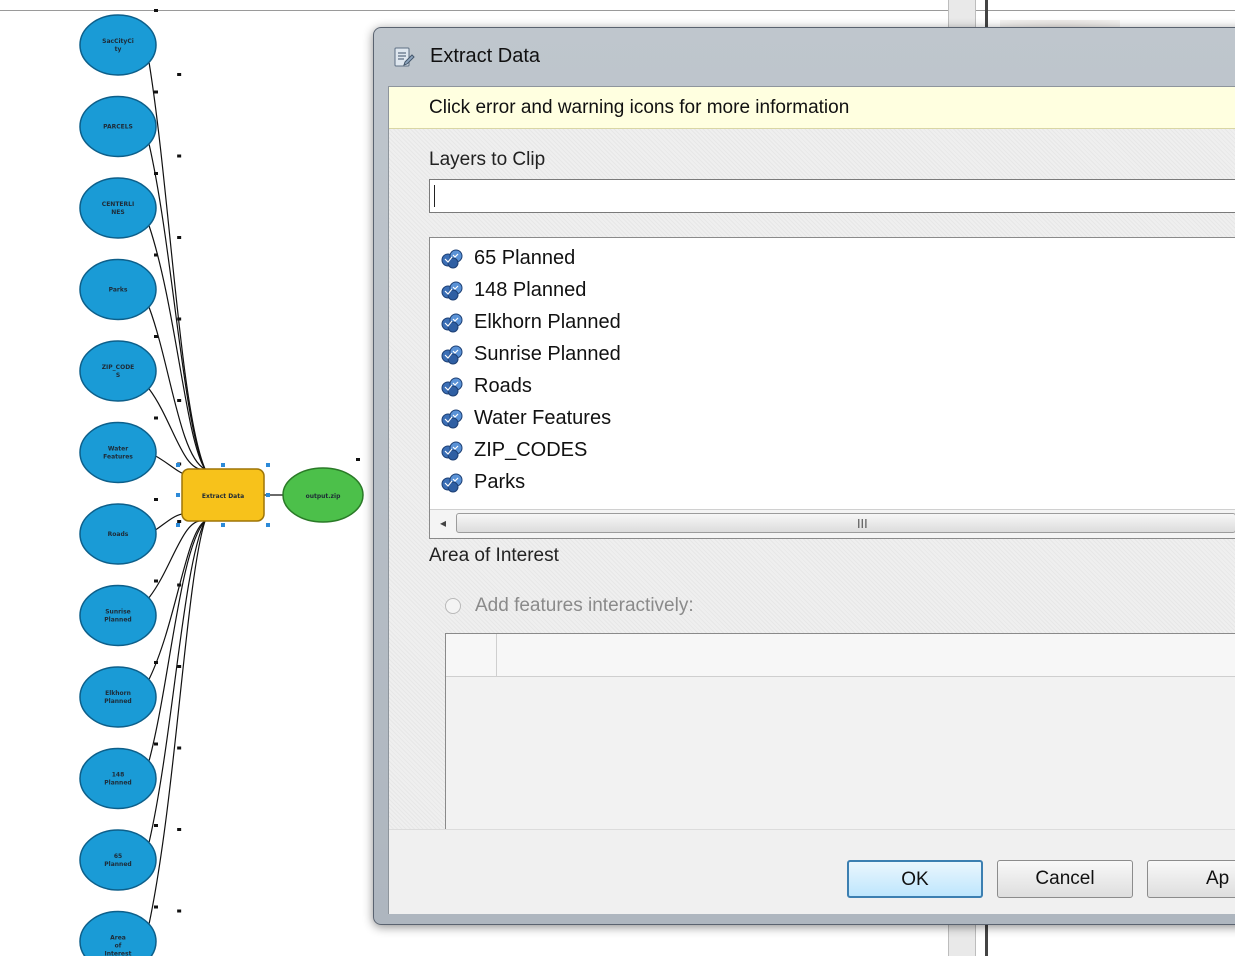 Image resolution: width=1235 pixels, height=956 pixels. I want to click on scroll-left-arrow-icon: ◂, so click(443, 523).